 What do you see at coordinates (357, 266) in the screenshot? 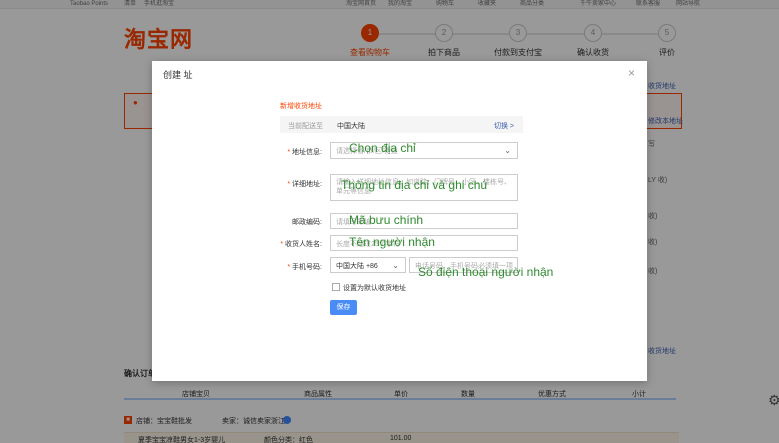
I see `country-code-value: 中国大陆 +86` at bounding box center [357, 266].